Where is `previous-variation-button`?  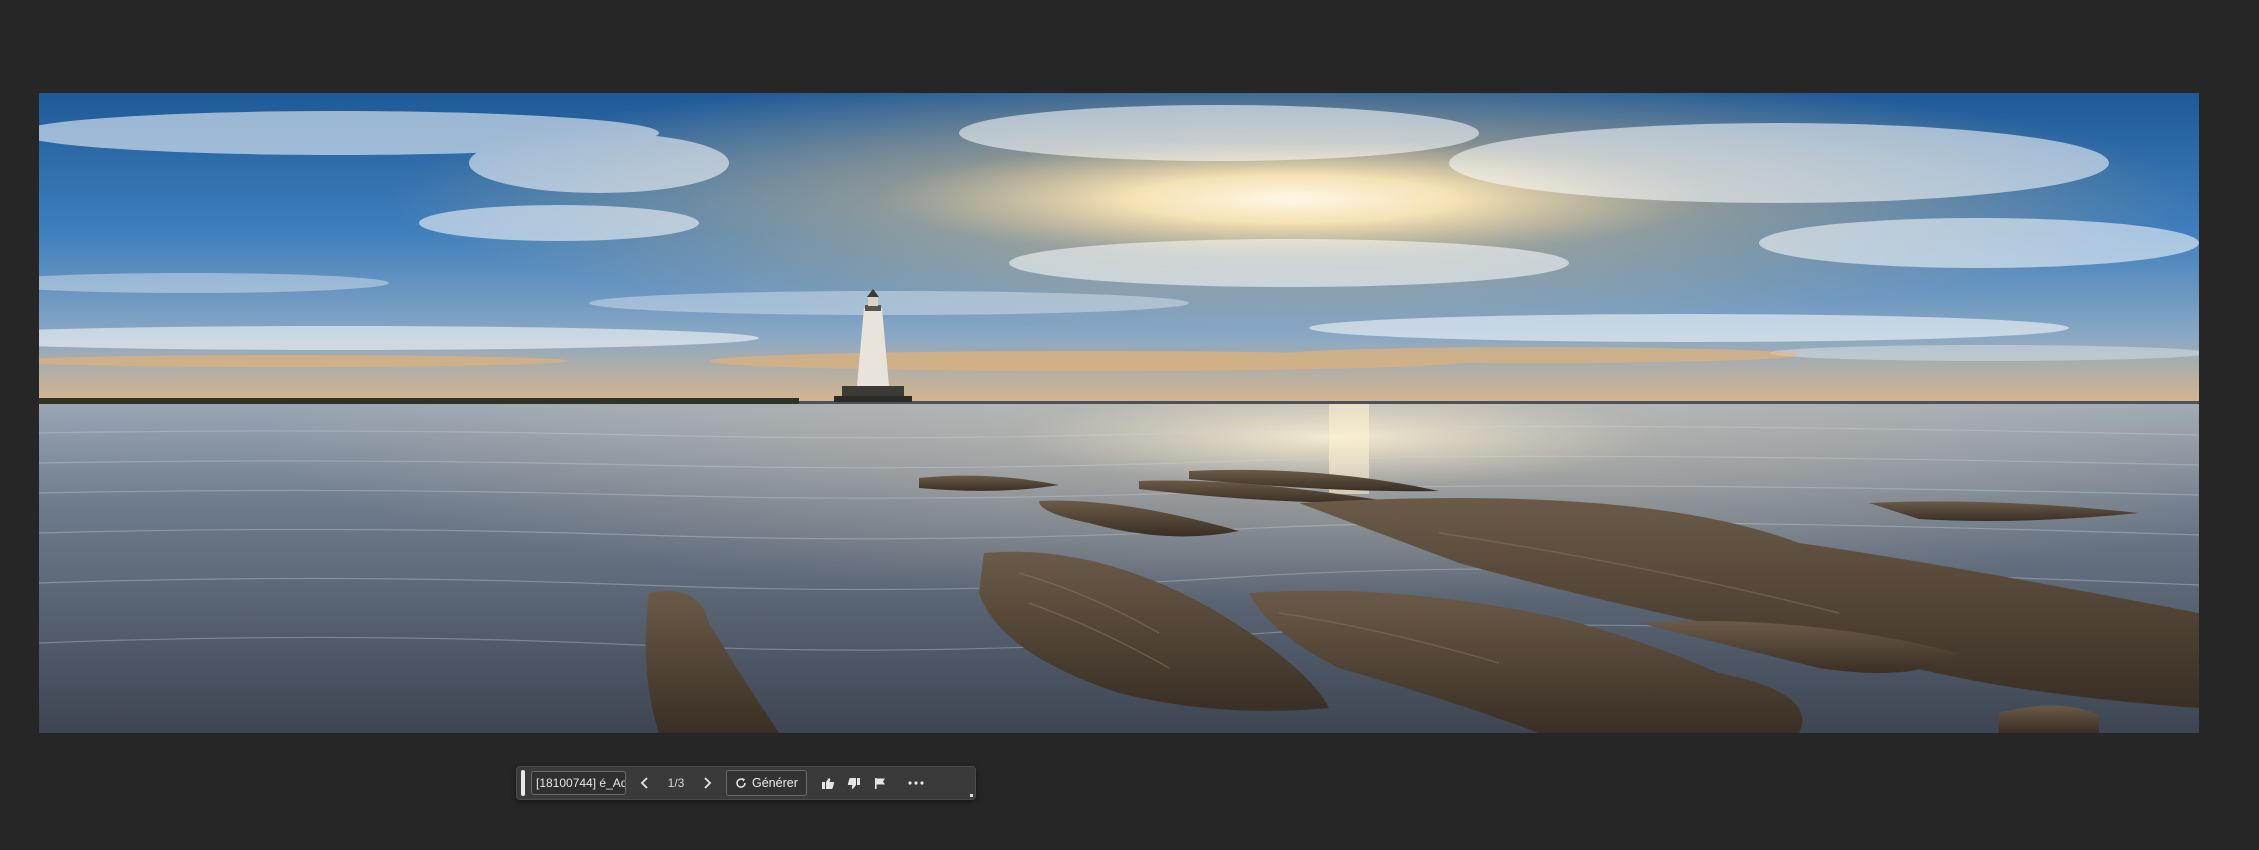 previous-variation-button is located at coordinates (645, 783).